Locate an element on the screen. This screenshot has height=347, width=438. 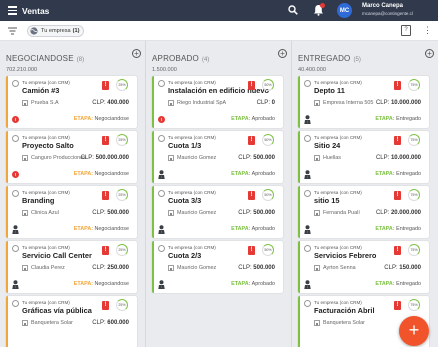
filter-icon is located at coordinates (12, 31).